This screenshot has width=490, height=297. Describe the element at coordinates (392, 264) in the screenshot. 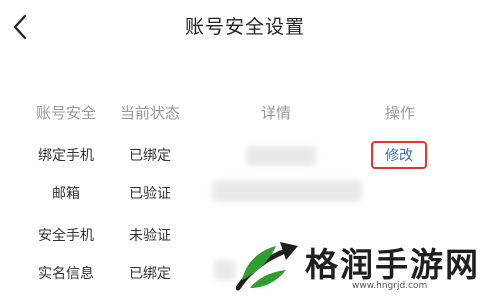

I see `watermark-text: 格润手游网` at that location.